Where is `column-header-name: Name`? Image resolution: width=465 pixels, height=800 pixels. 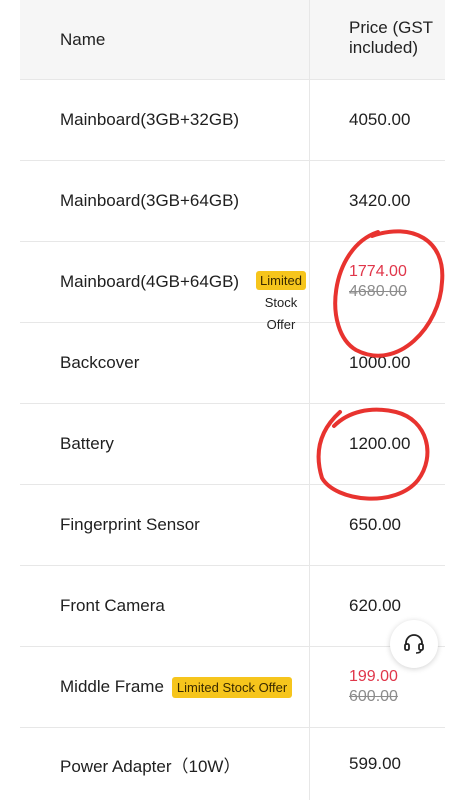
column-header-name: Name is located at coordinates (83, 39).